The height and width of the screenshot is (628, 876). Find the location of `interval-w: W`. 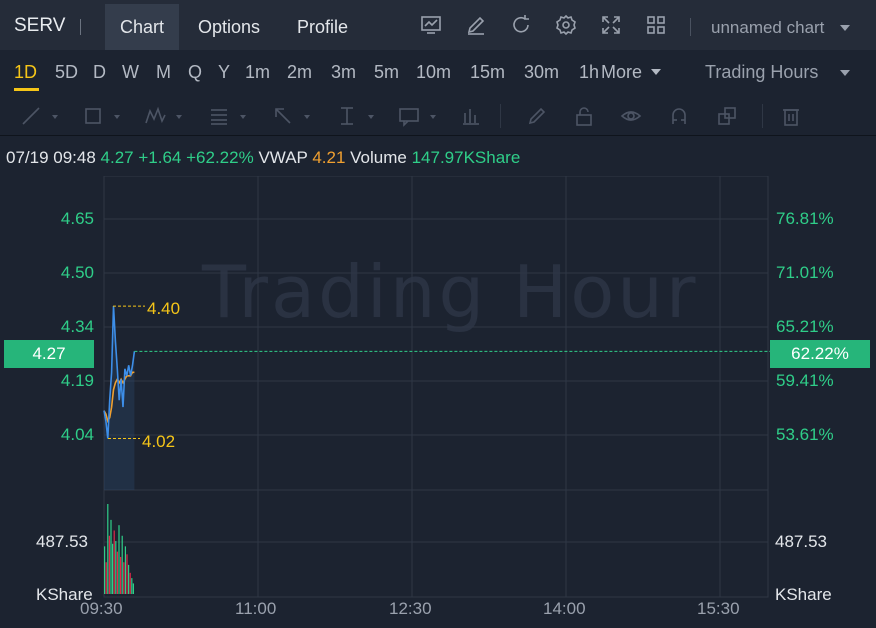

interval-w: W is located at coordinates (130, 72).